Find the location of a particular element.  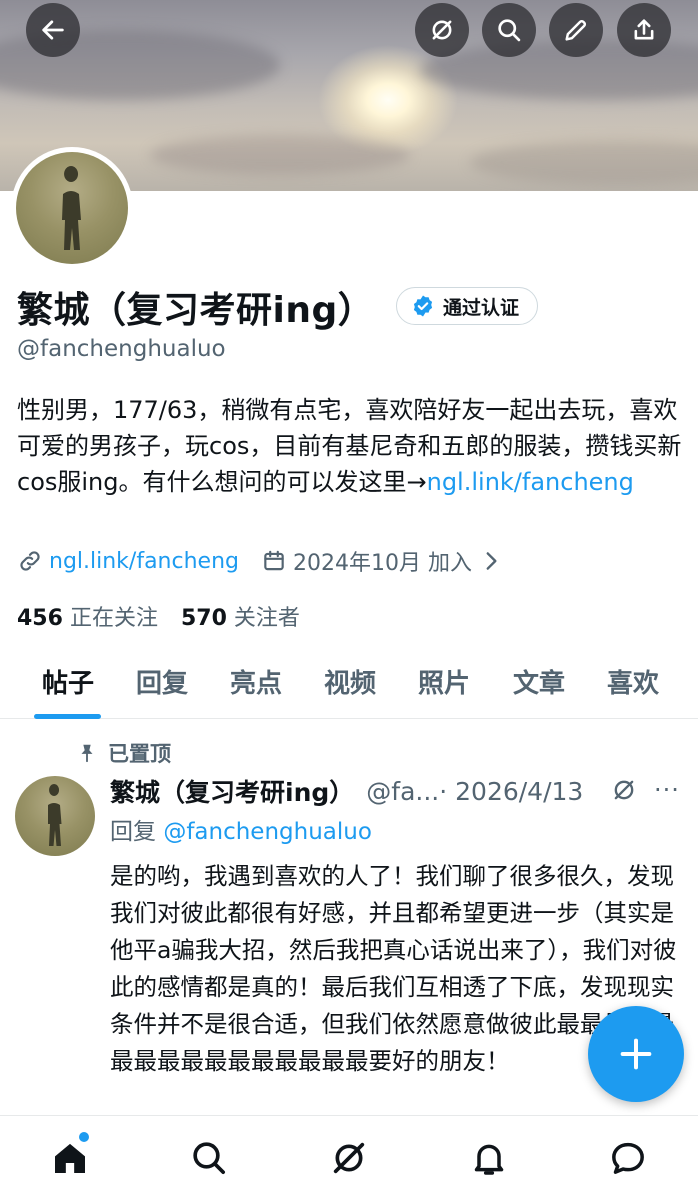

profile-avatar is located at coordinates (72, 208).